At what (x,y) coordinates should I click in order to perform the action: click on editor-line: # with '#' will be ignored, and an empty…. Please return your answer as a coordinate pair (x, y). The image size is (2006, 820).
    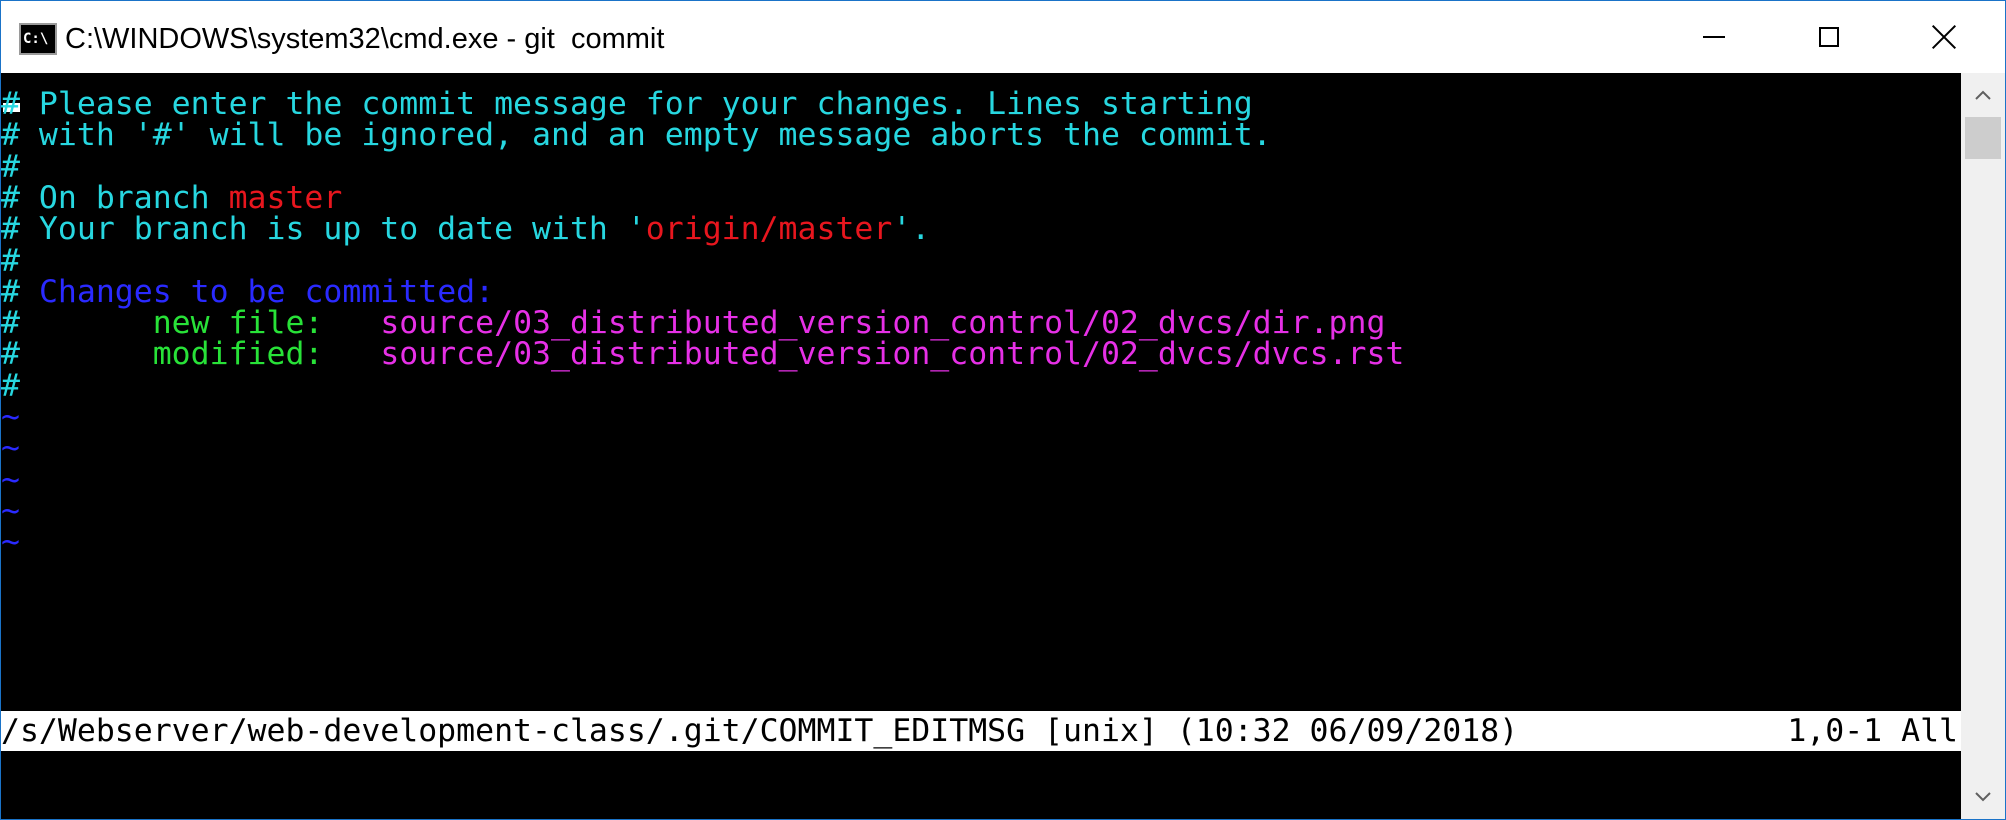
    Looking at the image, I should click on (636, 135).